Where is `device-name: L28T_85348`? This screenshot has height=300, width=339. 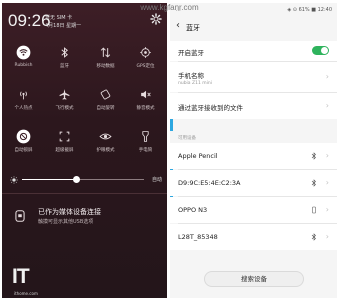
device-name: L28T_85348 is located at coordinates (198, 237).